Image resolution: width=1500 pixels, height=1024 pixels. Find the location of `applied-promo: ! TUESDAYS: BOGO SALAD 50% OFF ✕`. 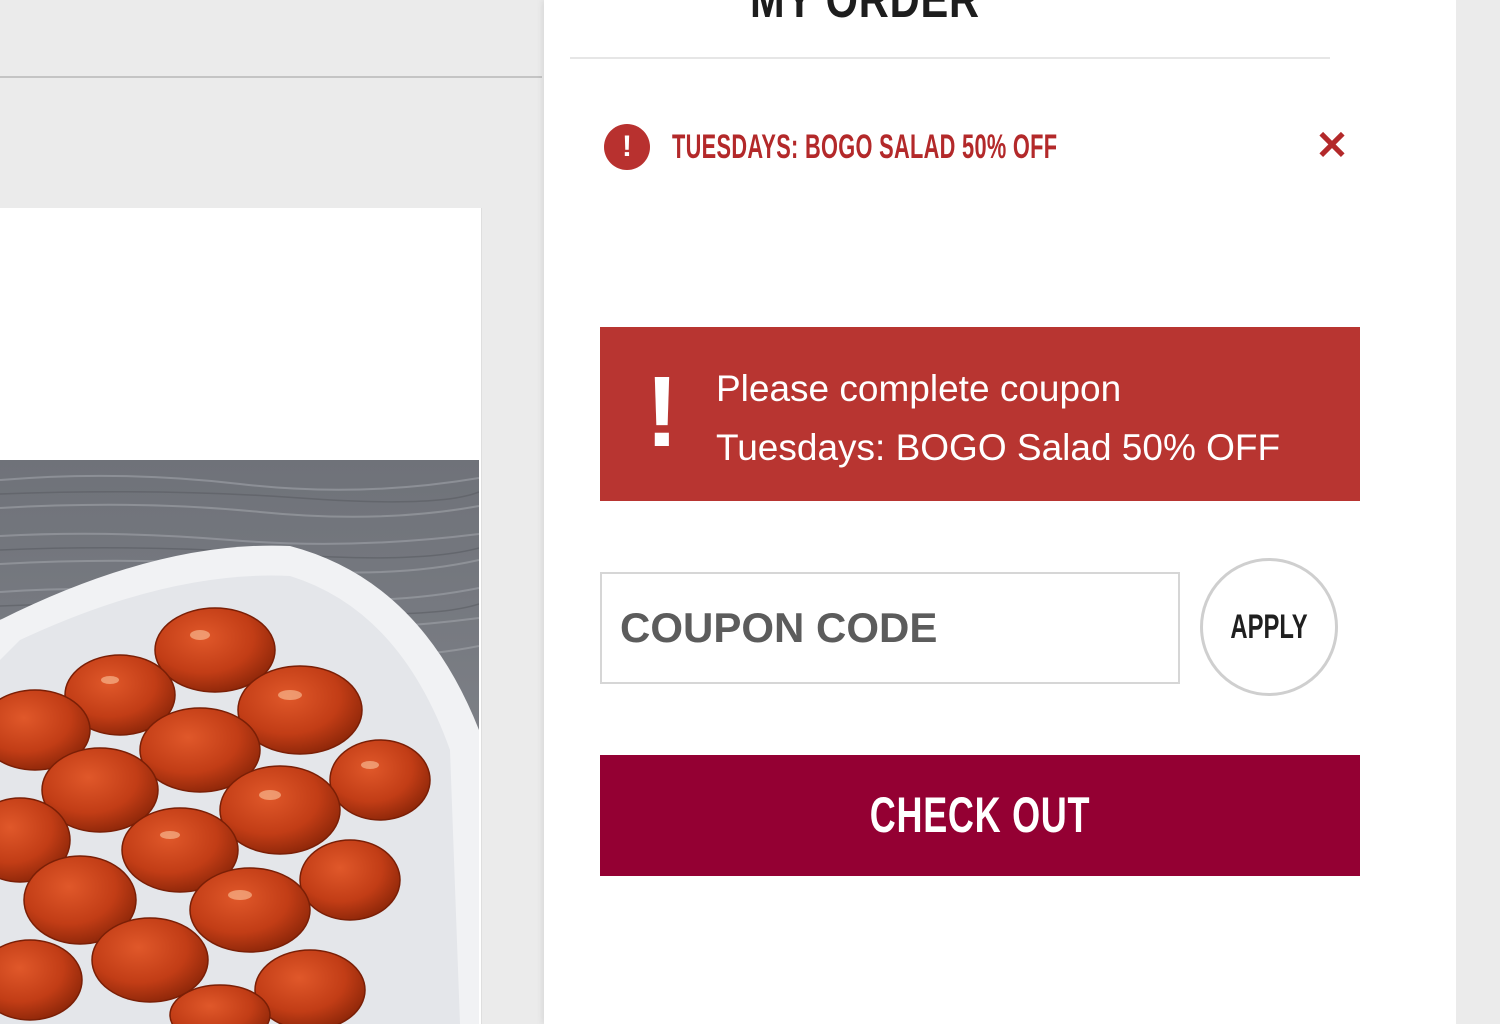

applied-promo: ! TUESDAYS: BOGO SALAD 50% OFF ✕ is located at coordinates (979, 148).